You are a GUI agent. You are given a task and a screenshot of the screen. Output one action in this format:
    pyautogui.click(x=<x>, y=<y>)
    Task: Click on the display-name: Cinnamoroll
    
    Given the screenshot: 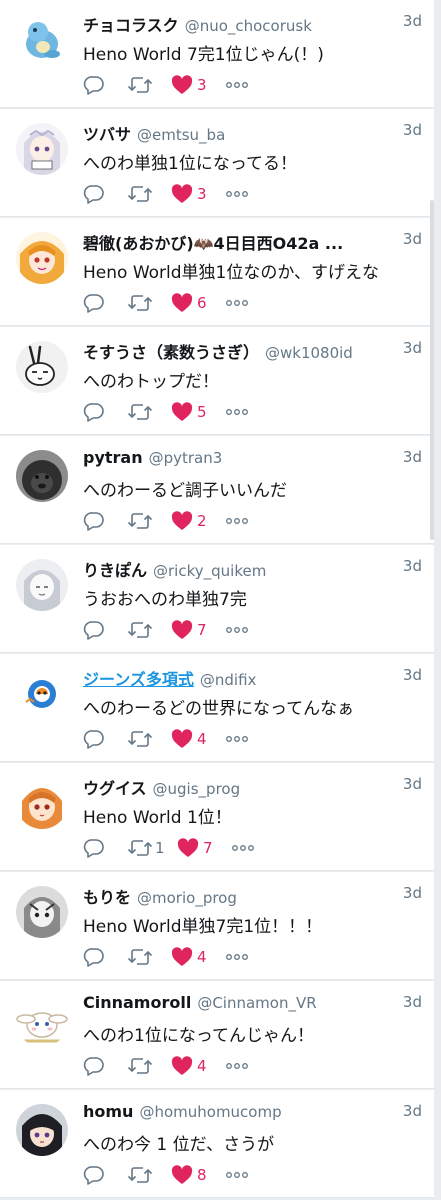 What is the action you would take?
    pyautogui.click(x=137, y=1002)
    